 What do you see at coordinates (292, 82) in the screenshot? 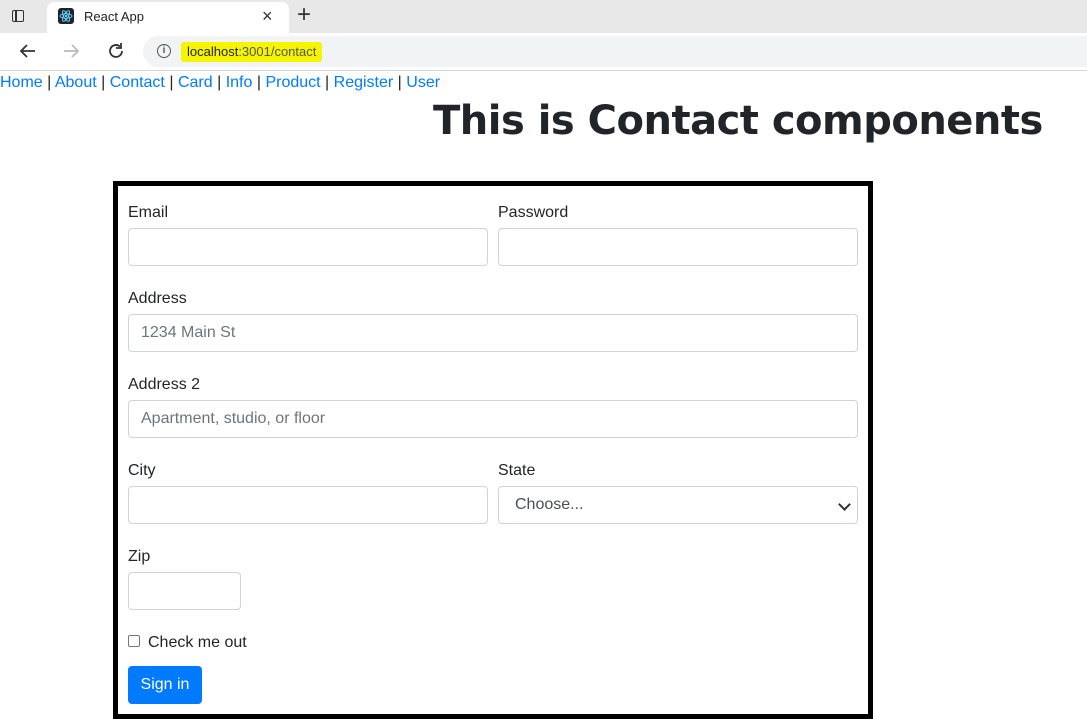
I see `nav-link-product: Product` at bounding box center [292, 82].